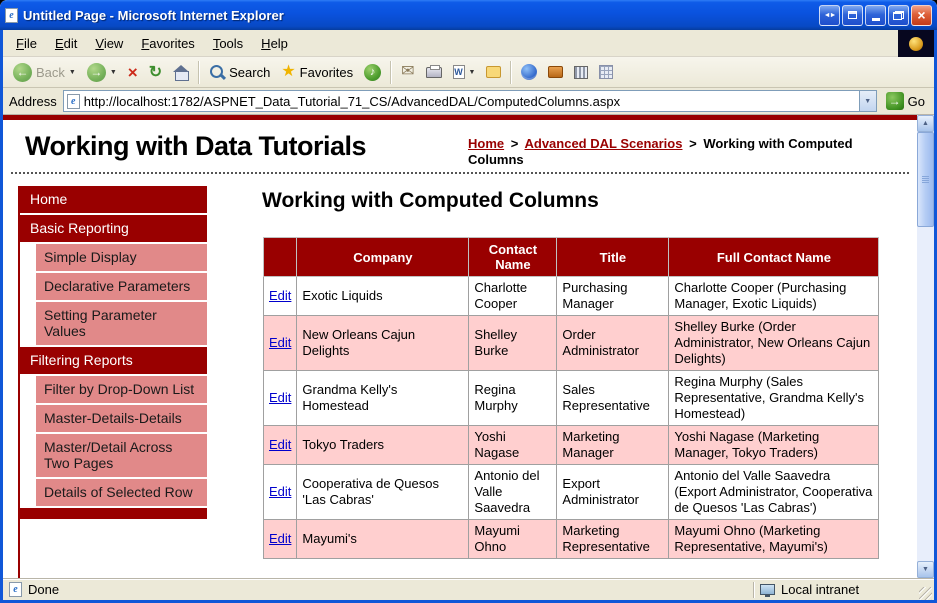 This screenshot has height=603, width=937. Describe the element at coordinates (468, 589) in the screenshot. I see `status-bar: Done Local intranet` at that location.